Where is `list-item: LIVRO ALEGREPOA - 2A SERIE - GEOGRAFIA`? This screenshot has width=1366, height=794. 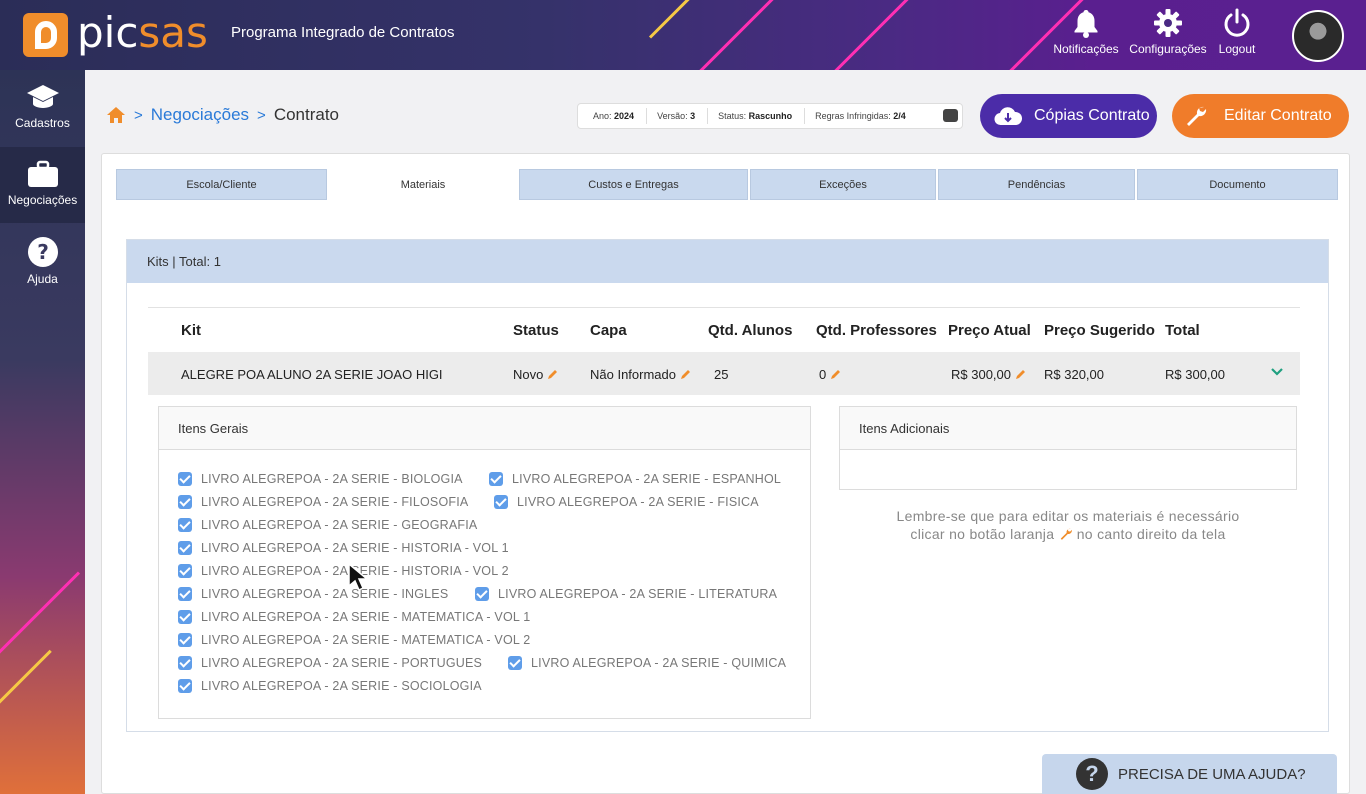
list-item: LIVRO ALEGREPOA - 2A SERIE - GEOGRAFIA is located at coordinates (327, 525).